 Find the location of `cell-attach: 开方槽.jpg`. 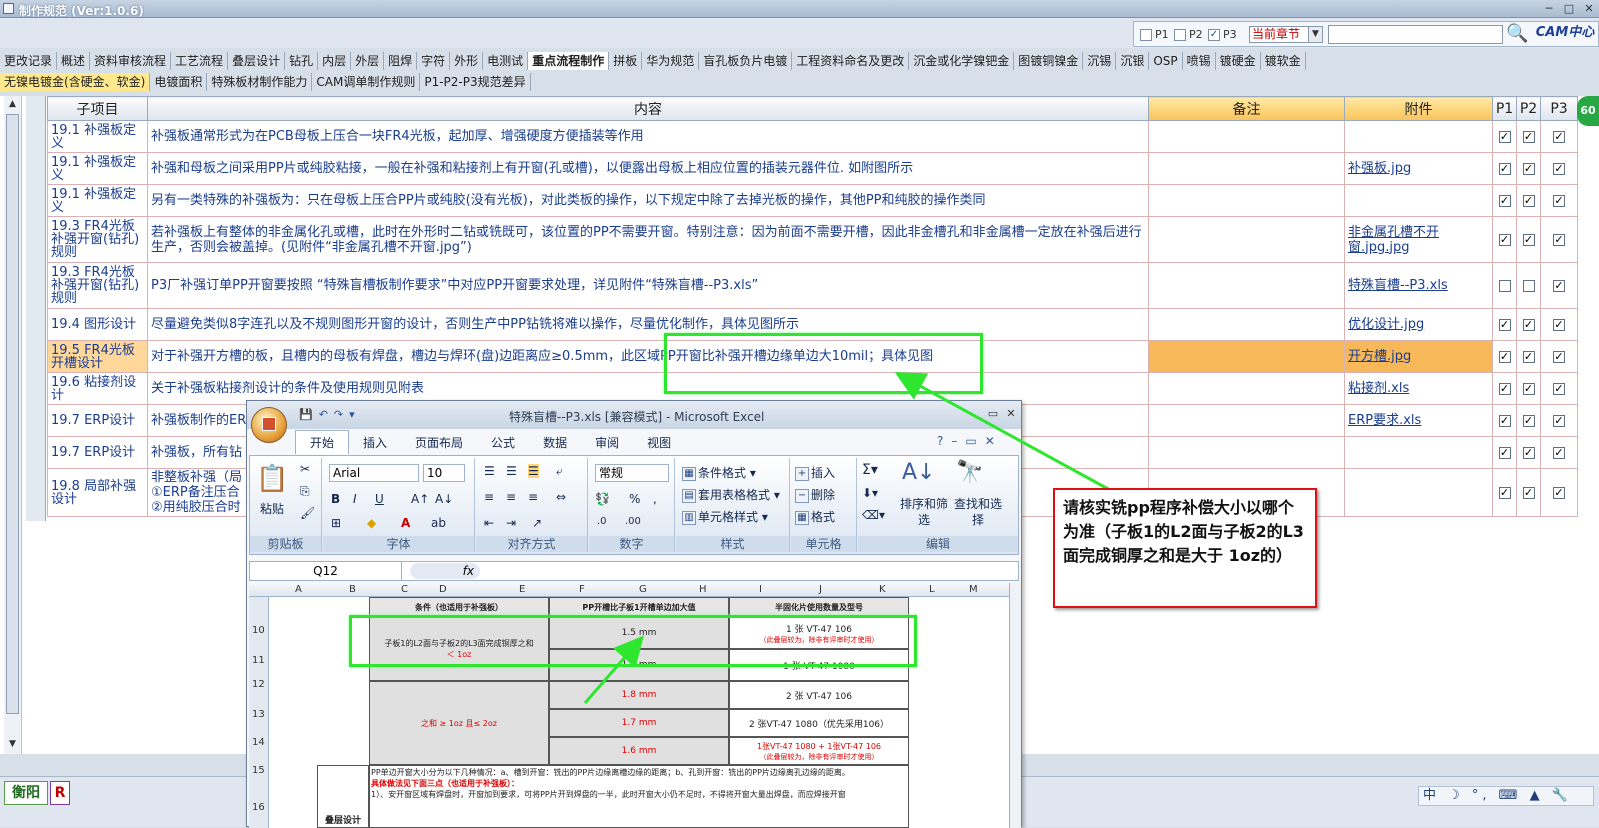

cell-attach: 开方槽.jpg is located at coordinates (1418, 356).